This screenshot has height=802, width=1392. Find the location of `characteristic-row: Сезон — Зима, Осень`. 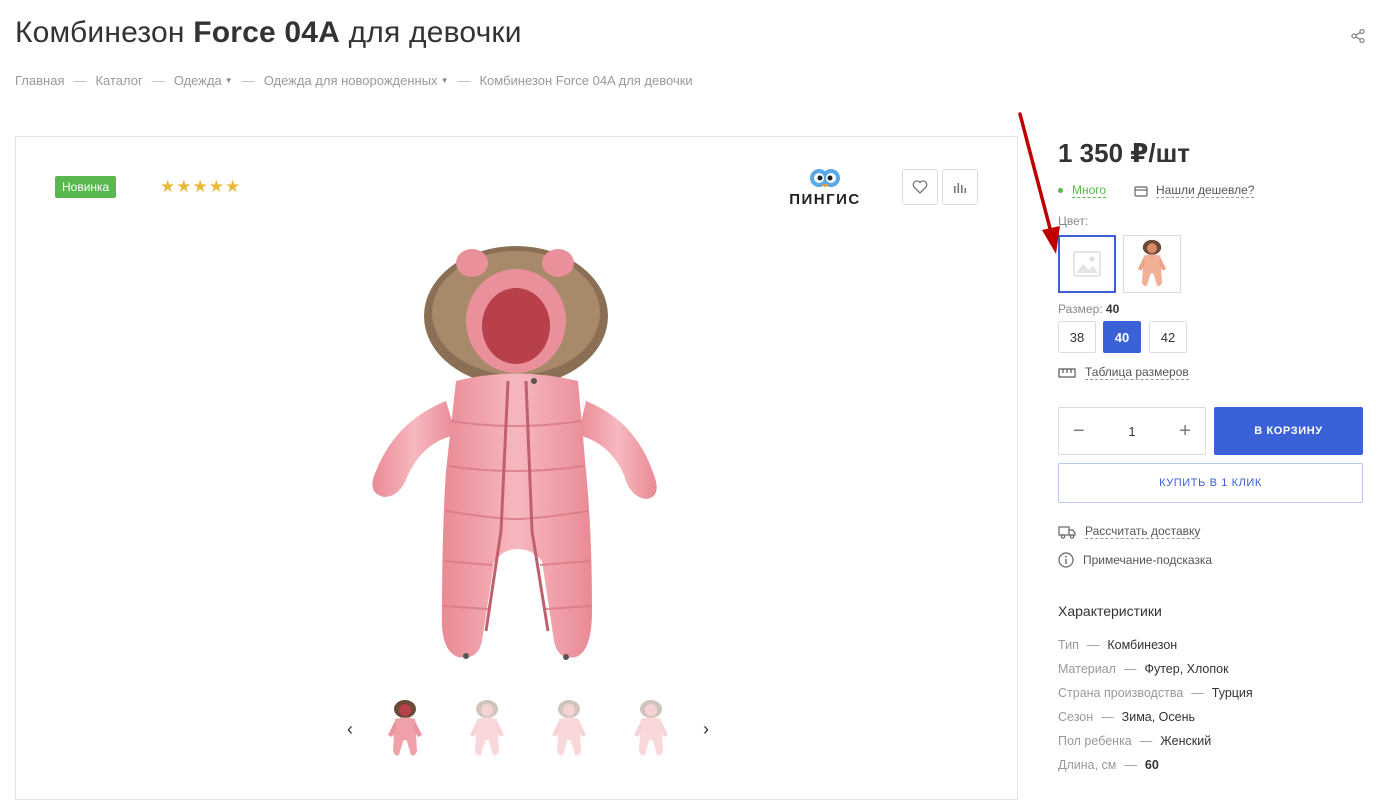

characteristic-row: Сезон — Зима, Осень is located at coordinates (1155, 722).